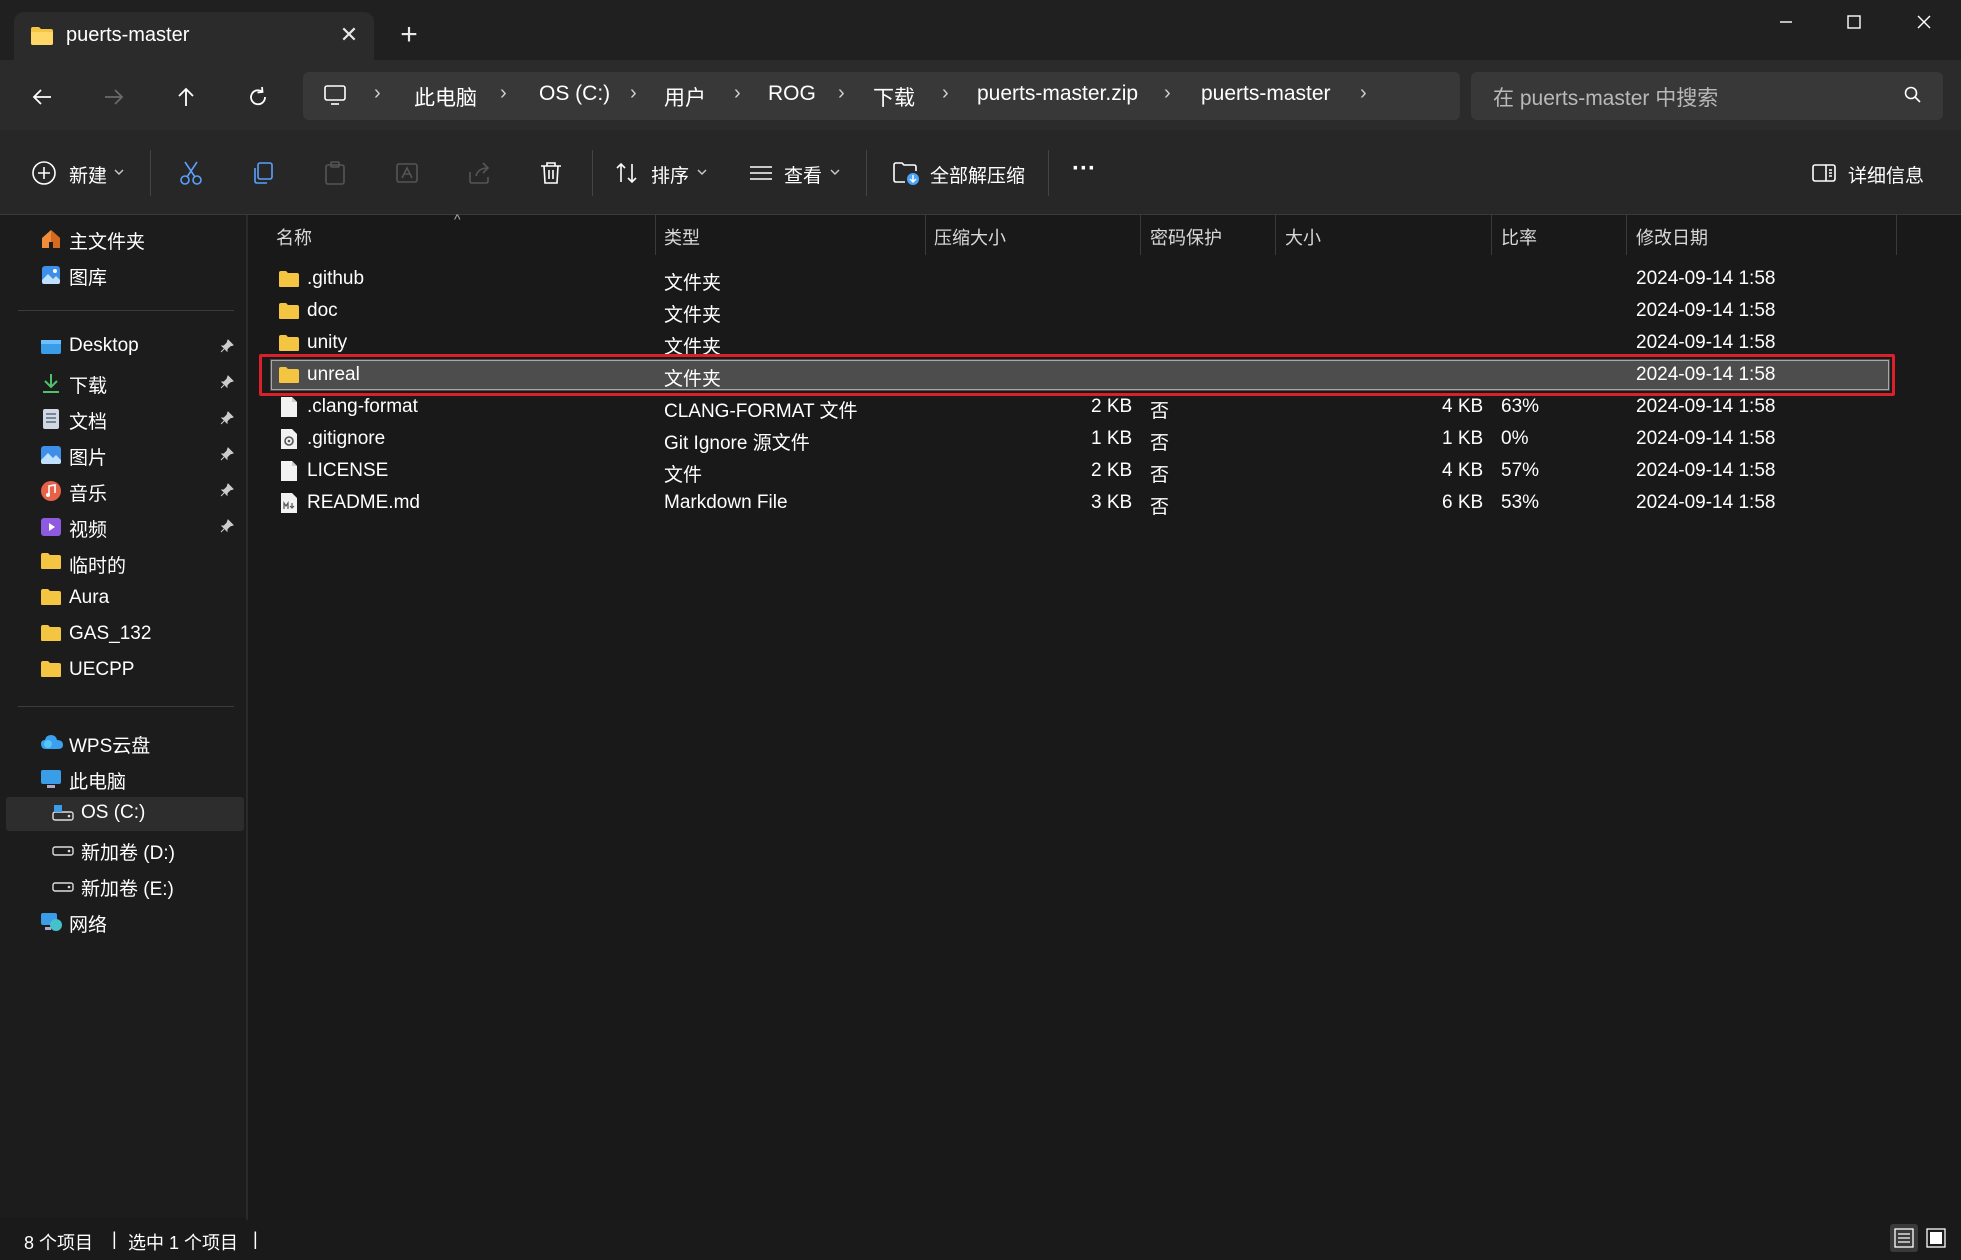 The image size is (1961, 1260). I want to click on breadcrumb-users: 用户, so click(685, 97).